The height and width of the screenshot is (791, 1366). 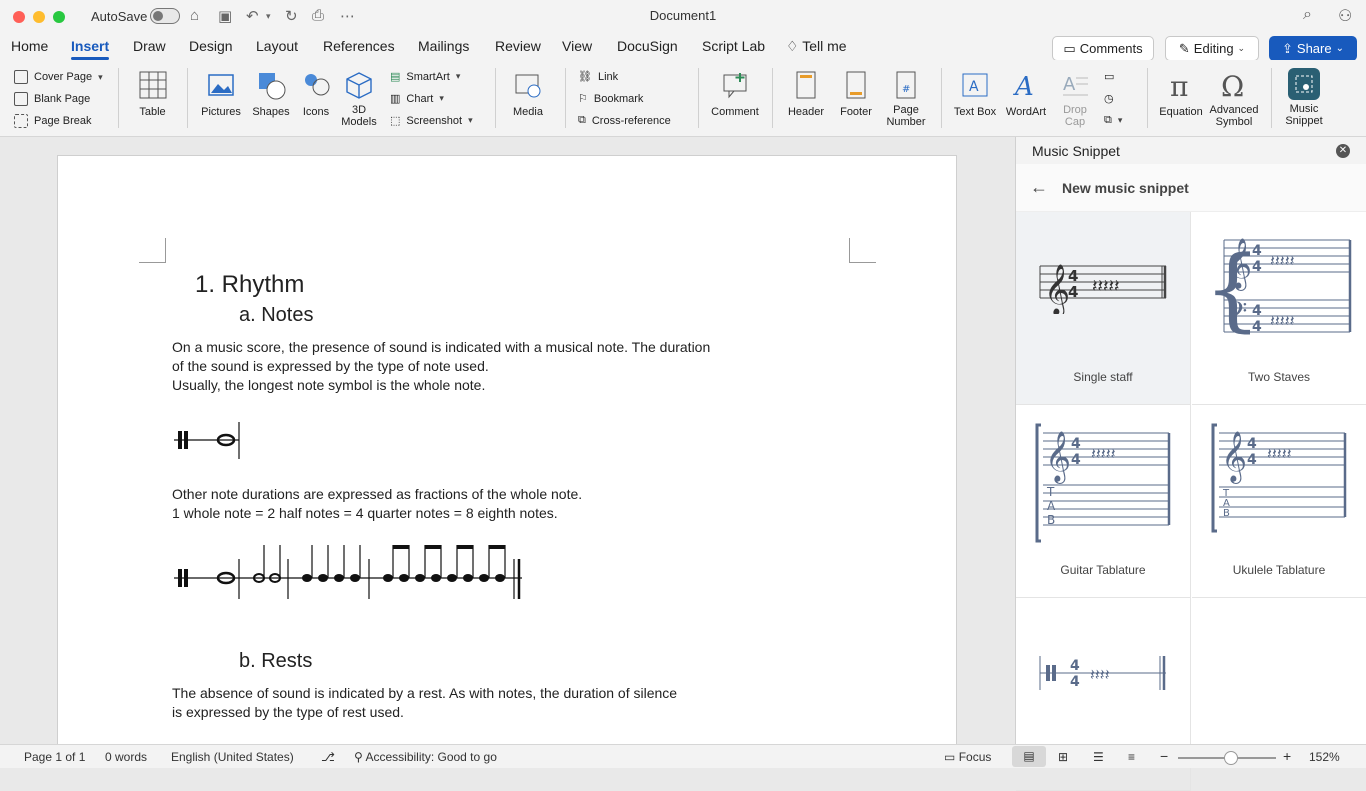 I want to click on icons-button: Icons, so click(x=316, y=94).